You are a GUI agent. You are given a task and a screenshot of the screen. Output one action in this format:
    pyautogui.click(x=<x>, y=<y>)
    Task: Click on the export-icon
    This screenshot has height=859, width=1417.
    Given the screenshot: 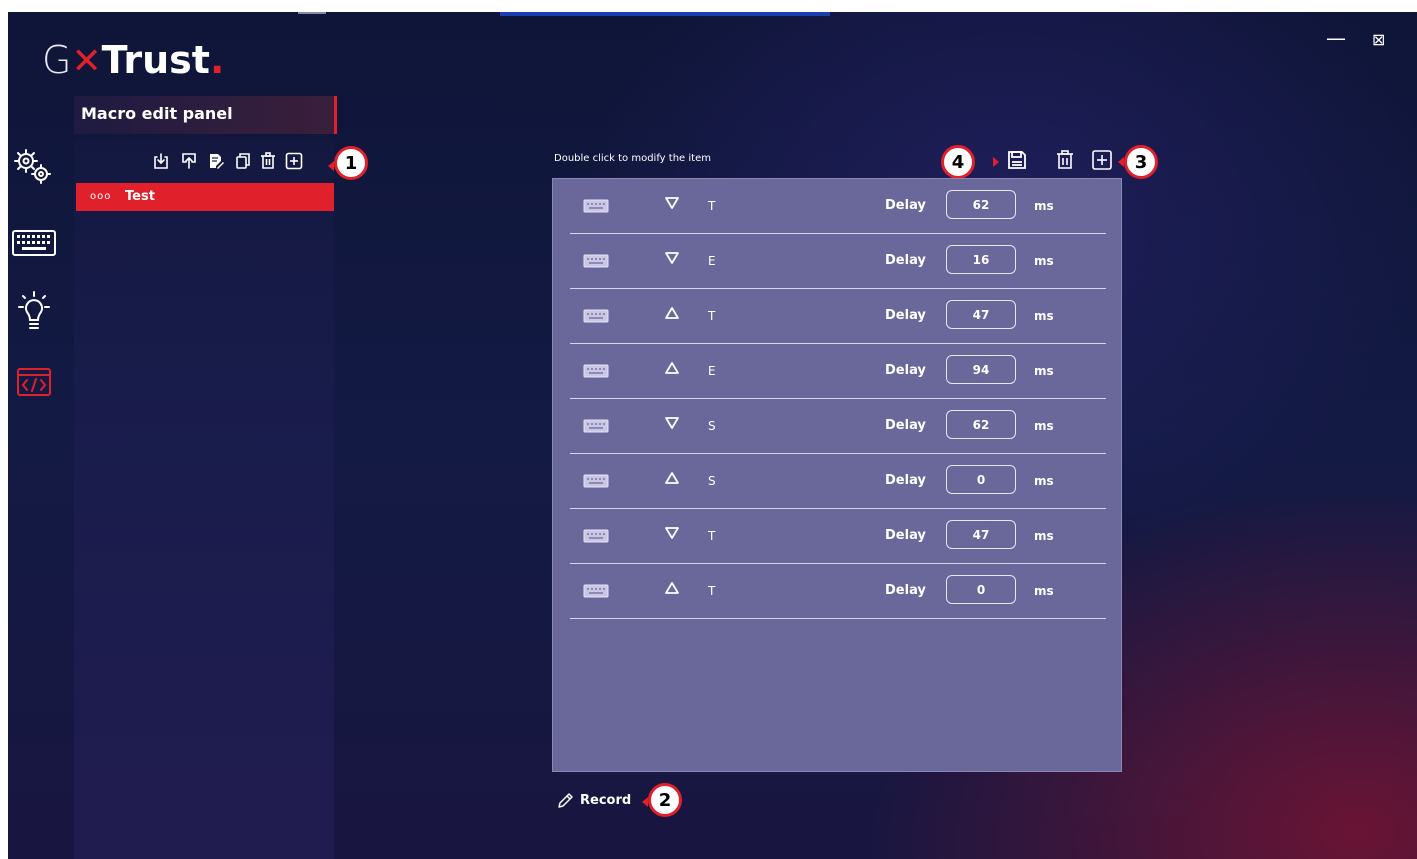 What is the action you would take?
    pyautogui.click(x=189, y=161)
    